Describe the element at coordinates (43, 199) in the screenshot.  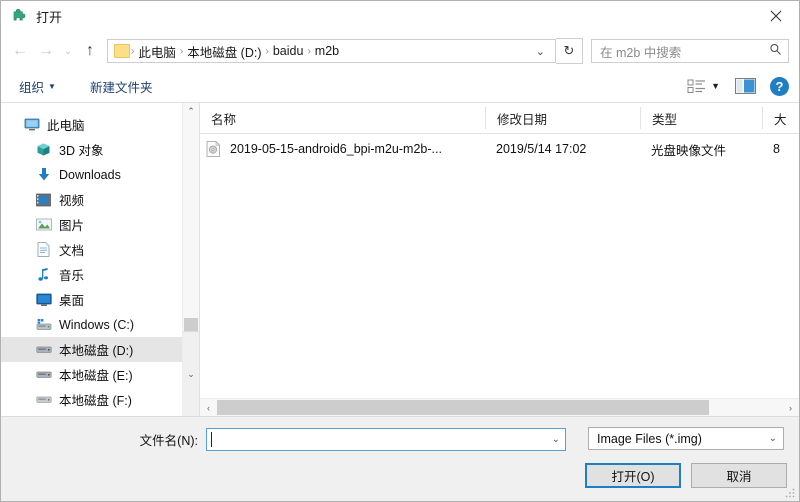
I see `video-icon` at that location.